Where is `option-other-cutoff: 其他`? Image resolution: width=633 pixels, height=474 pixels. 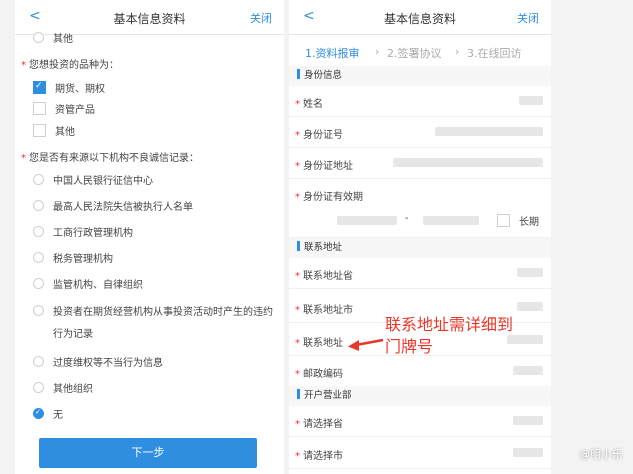
option-other-cutoff: 其他 is located at coordinates (53, 37).